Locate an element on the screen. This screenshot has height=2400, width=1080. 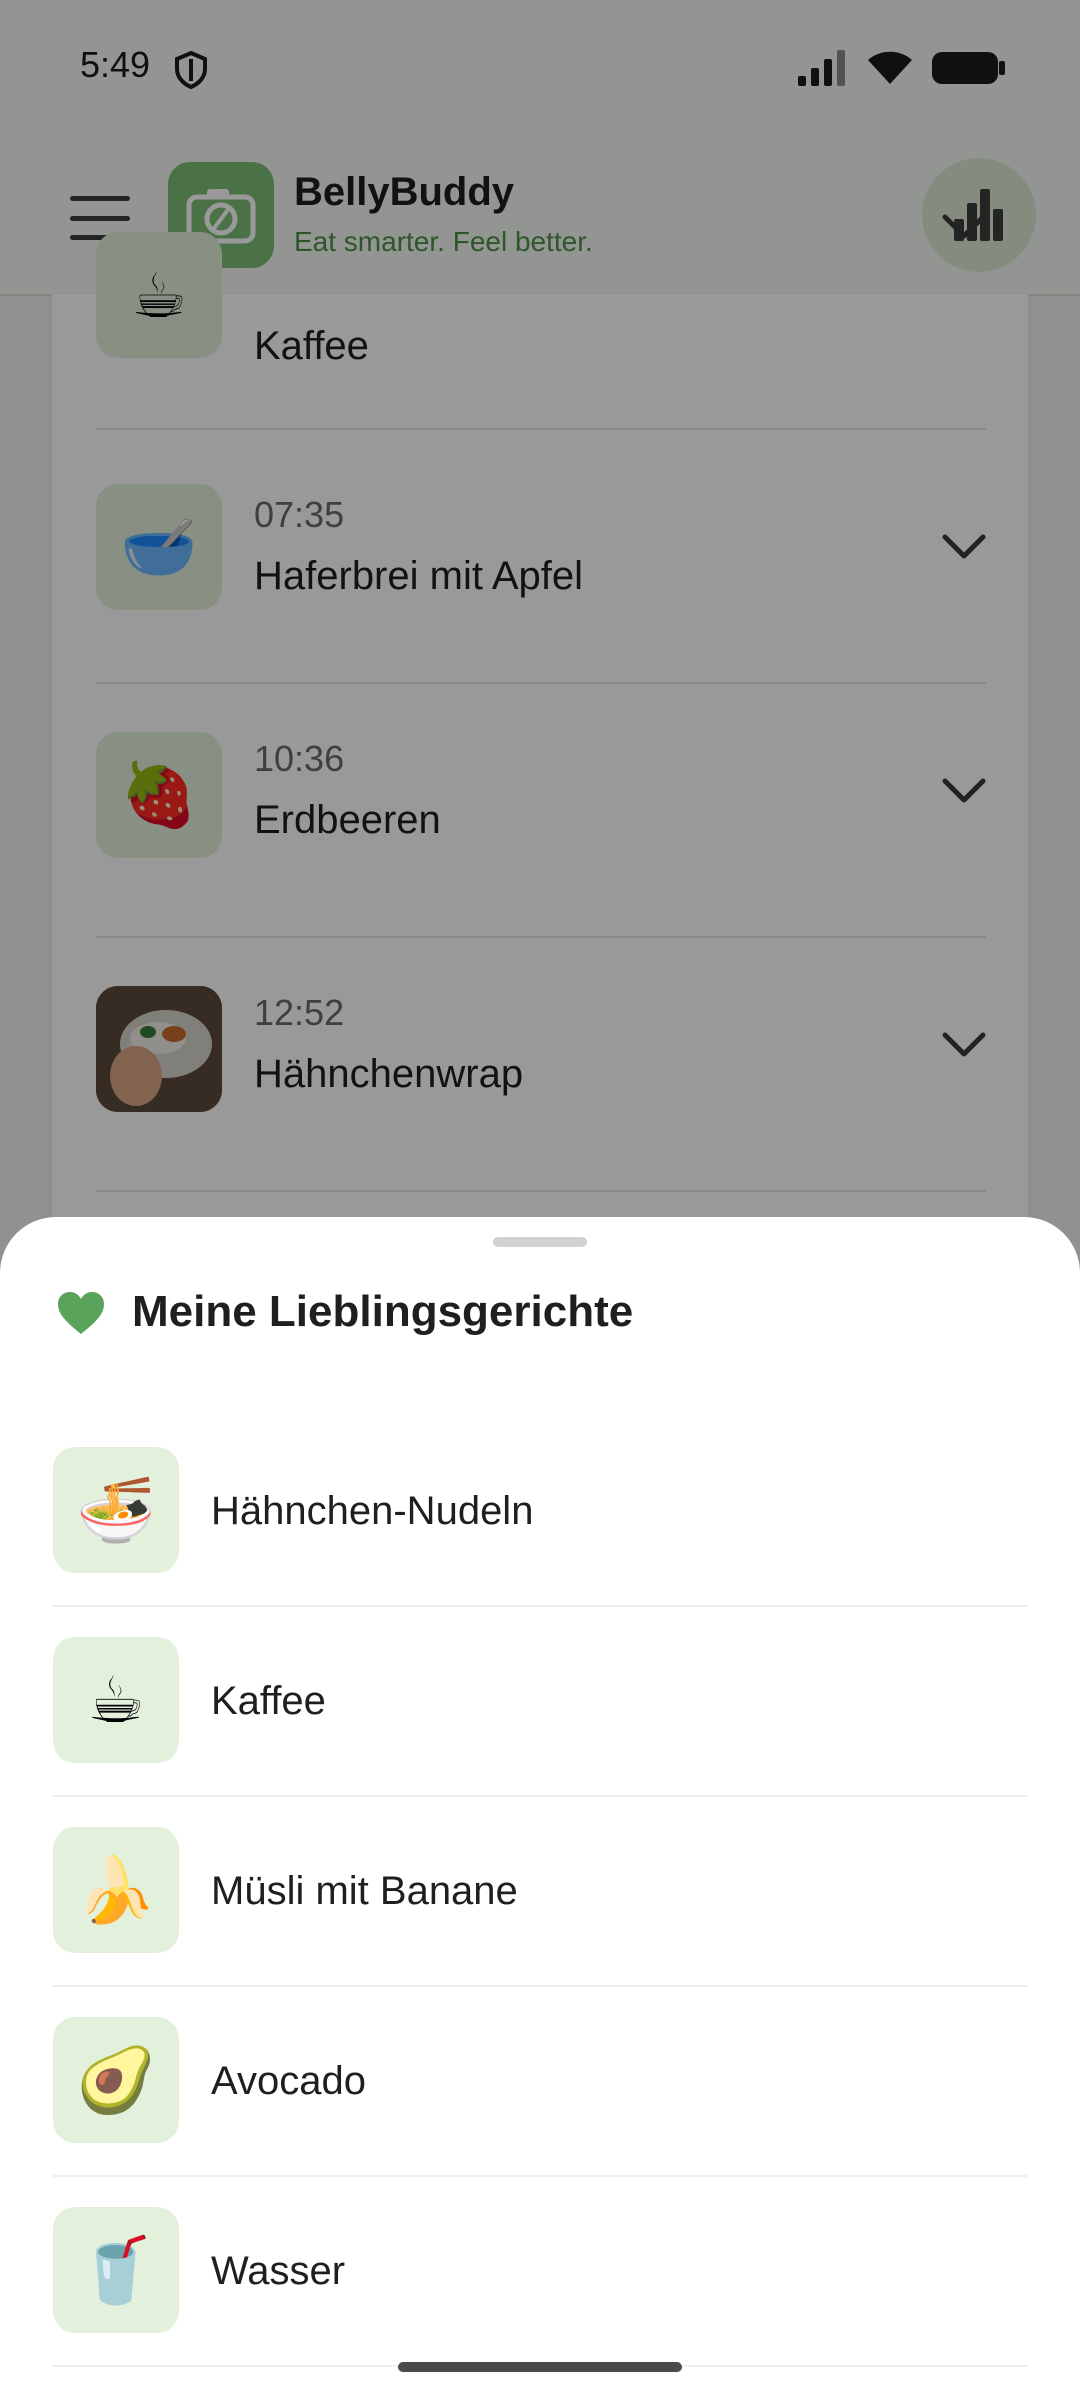
home-indicator is located at coordinates (540, 2367).